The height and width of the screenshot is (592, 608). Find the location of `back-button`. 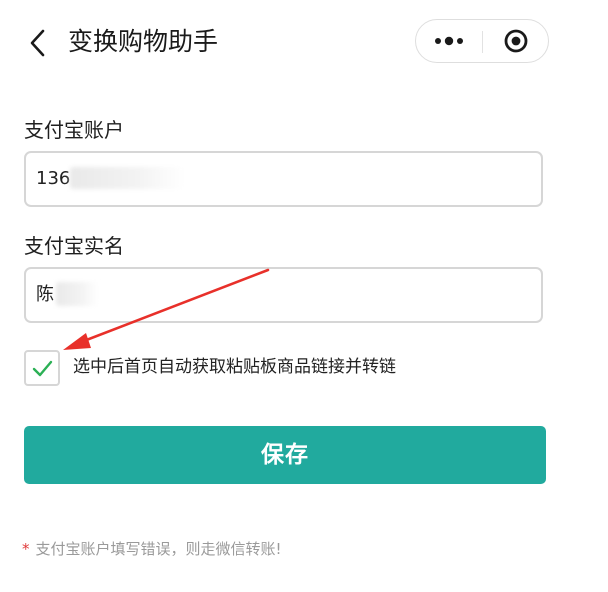

back-button is located at coordinates (39, 43).